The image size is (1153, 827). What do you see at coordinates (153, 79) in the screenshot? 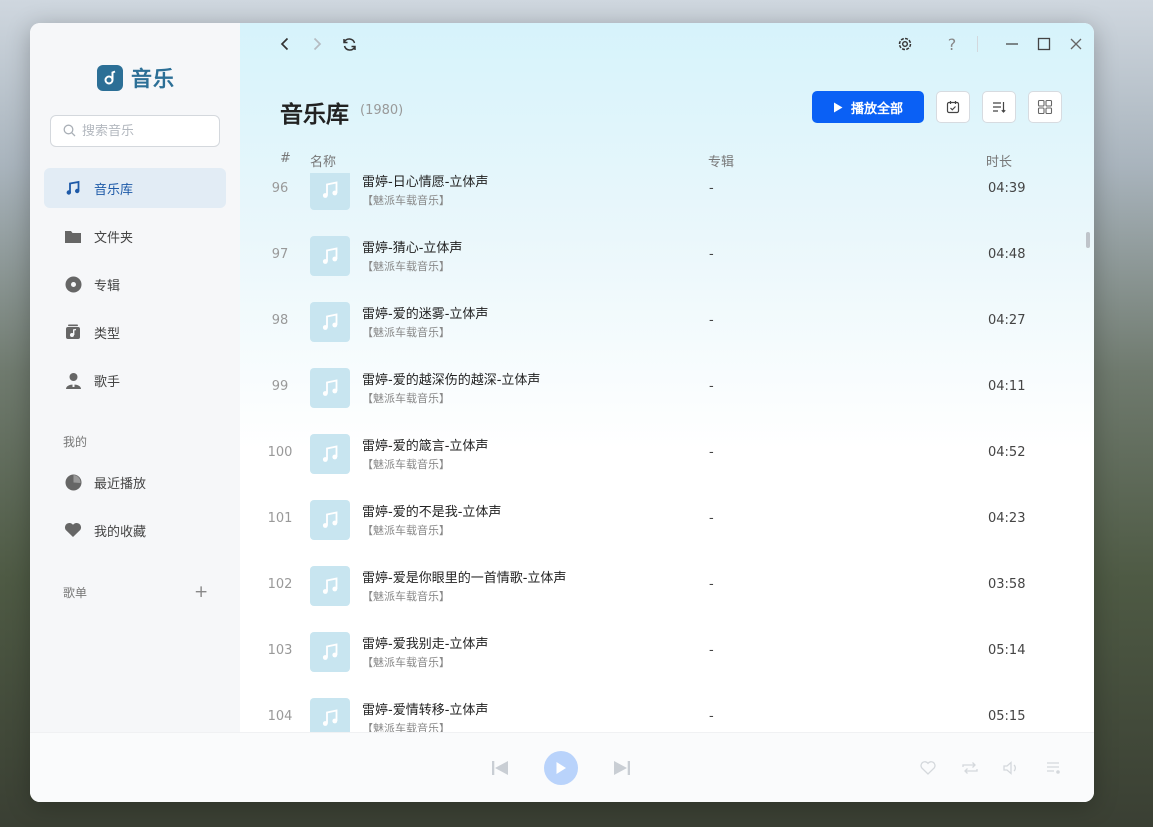
I see `app-name: 音乐` at bounding box center [153, 79].